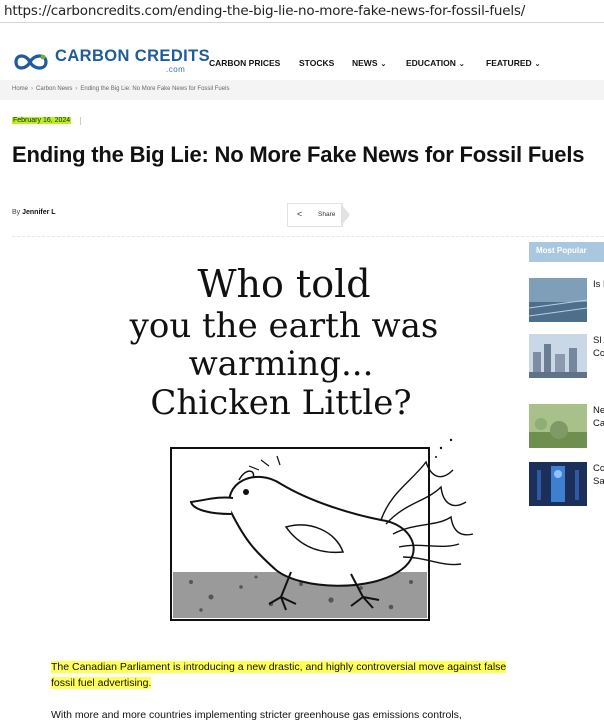  I want to click on popular-item-1-thumbnail, so click(558, 300).